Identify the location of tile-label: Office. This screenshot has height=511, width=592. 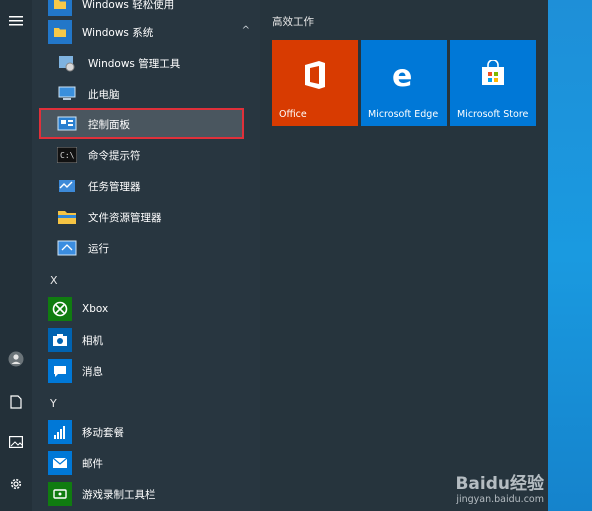
(293, 114).